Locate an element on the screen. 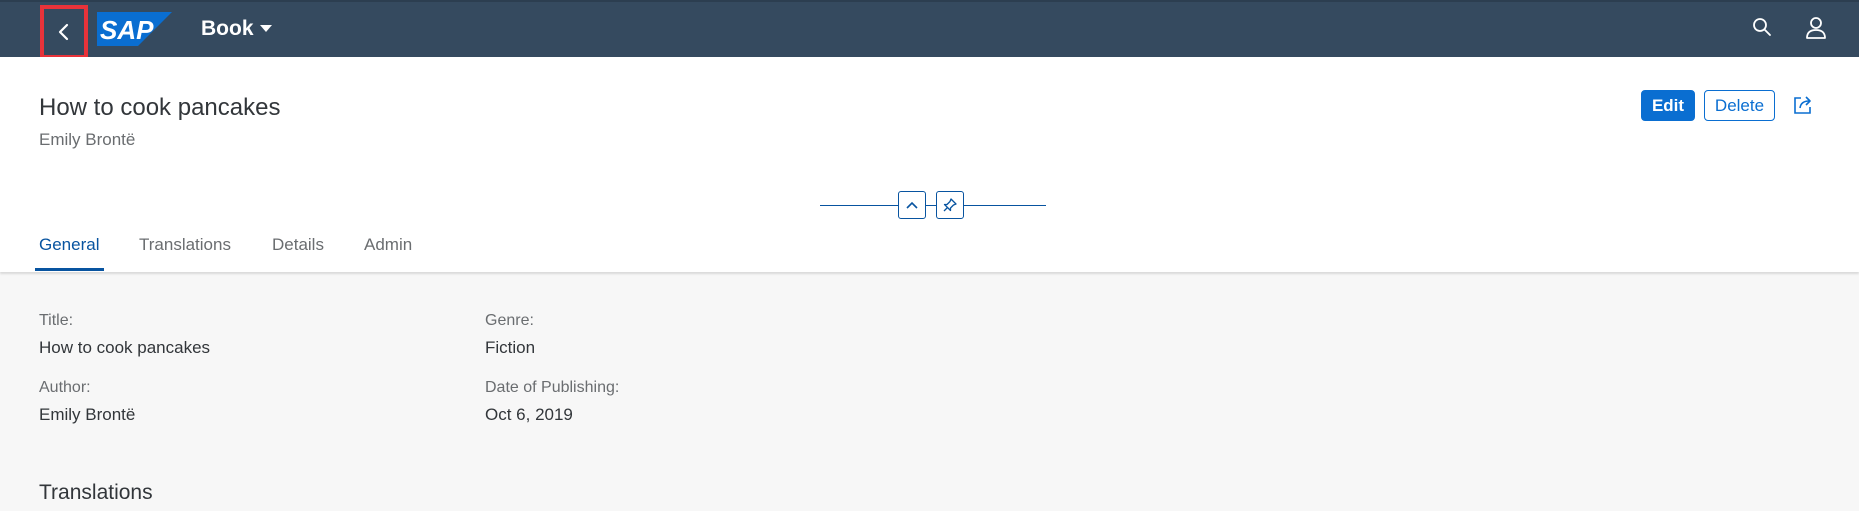 Image resolution: width=1859 pixels, height=511 pixels. chevron-left-icon is located at coordinates (63, 32).